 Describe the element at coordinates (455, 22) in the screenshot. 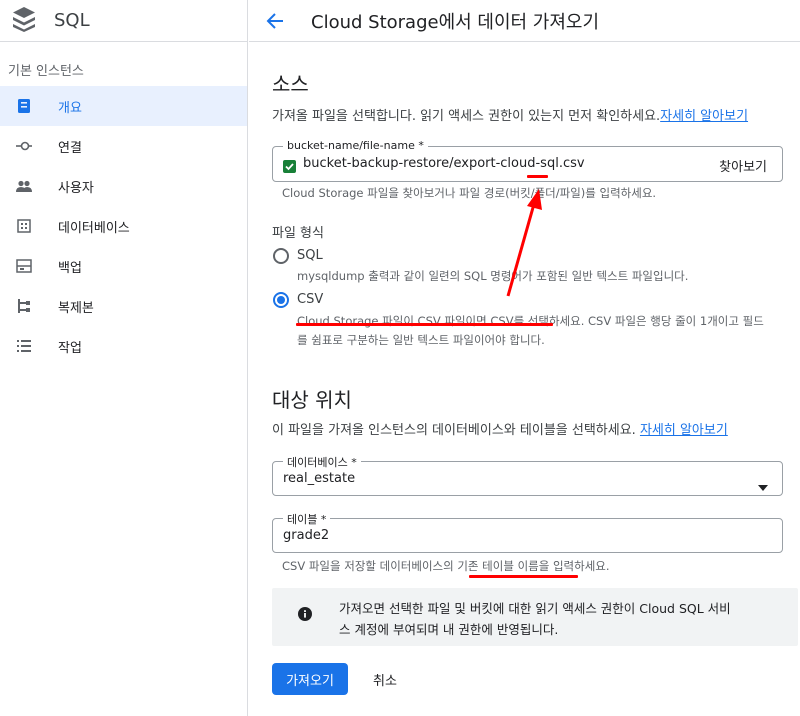

I see `page-title: Cloud Storage에서 데이터 가져오기` at that location.